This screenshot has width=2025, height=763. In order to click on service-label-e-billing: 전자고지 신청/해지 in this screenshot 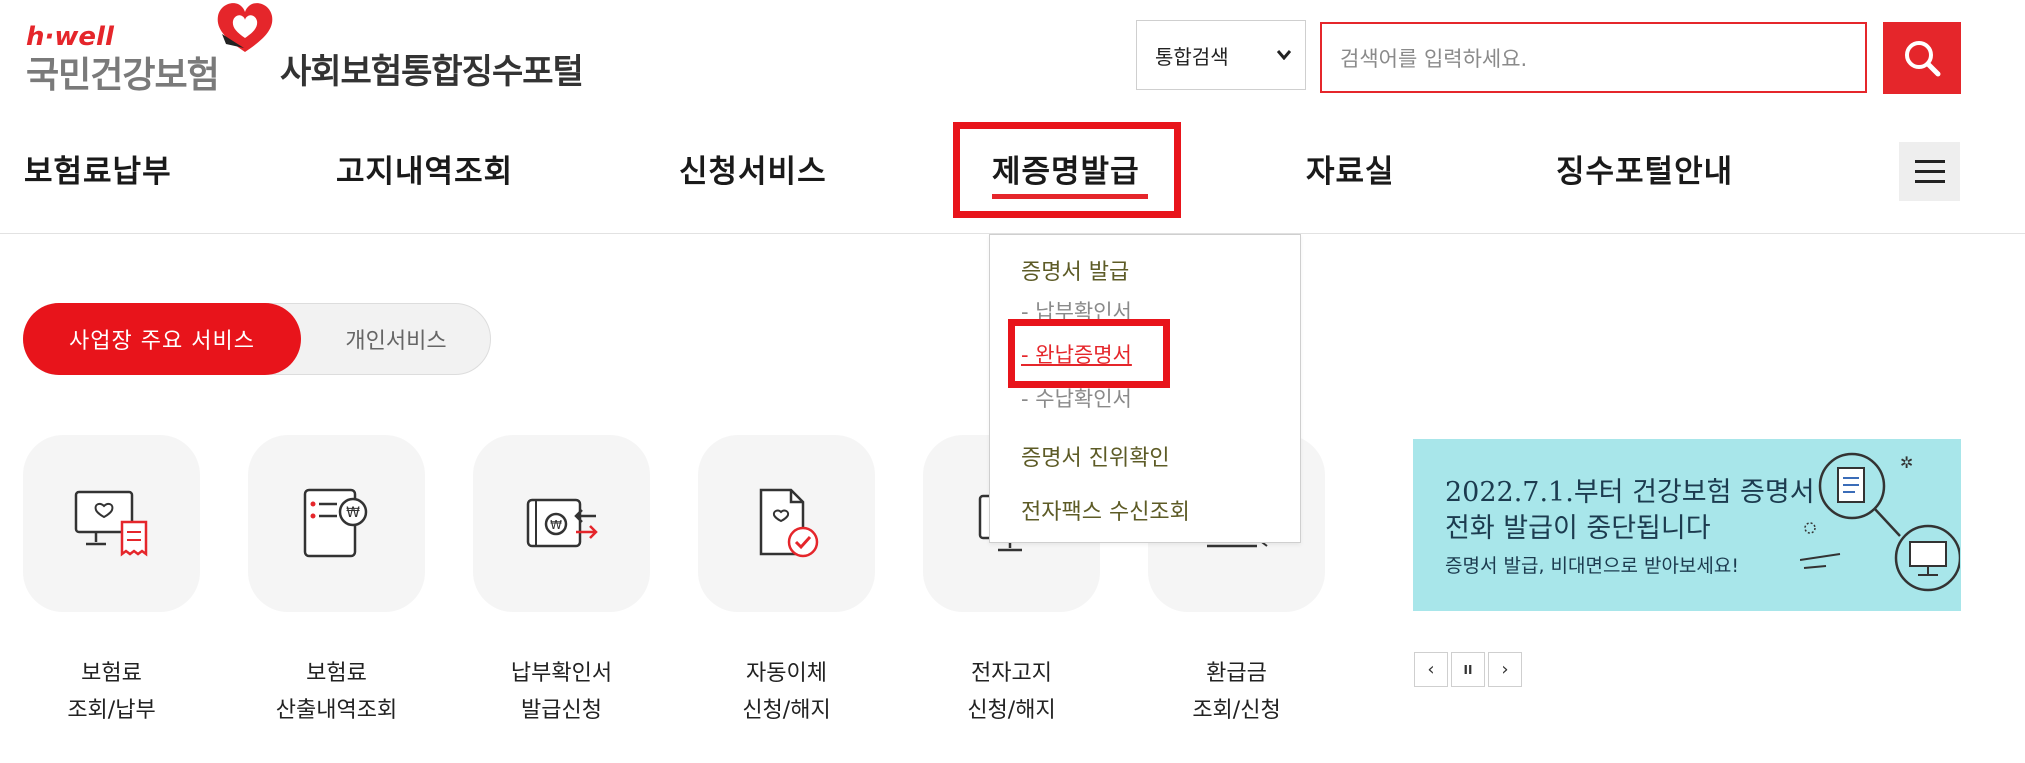, I will do `click(1011, 692)`.